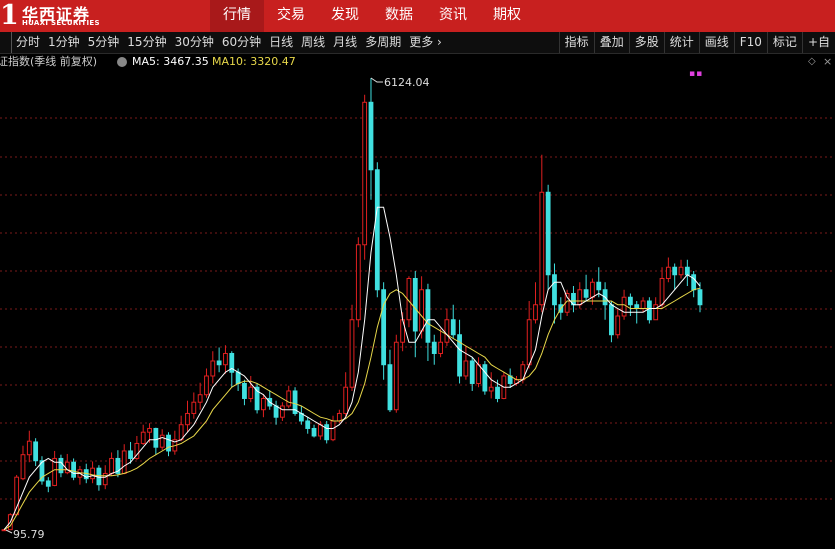 Image resolution: width=835 pixels, height=549 pixels. I want to click on low-label: 95.79, so click(29, 534).